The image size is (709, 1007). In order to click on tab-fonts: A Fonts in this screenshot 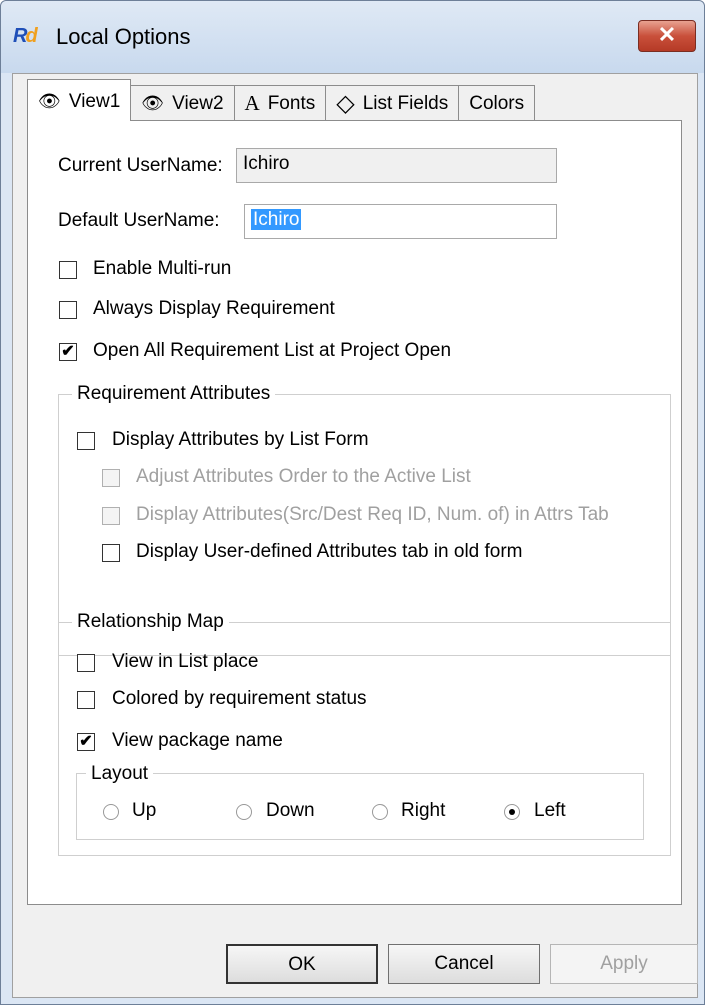, I will do `click(280, 103)`.